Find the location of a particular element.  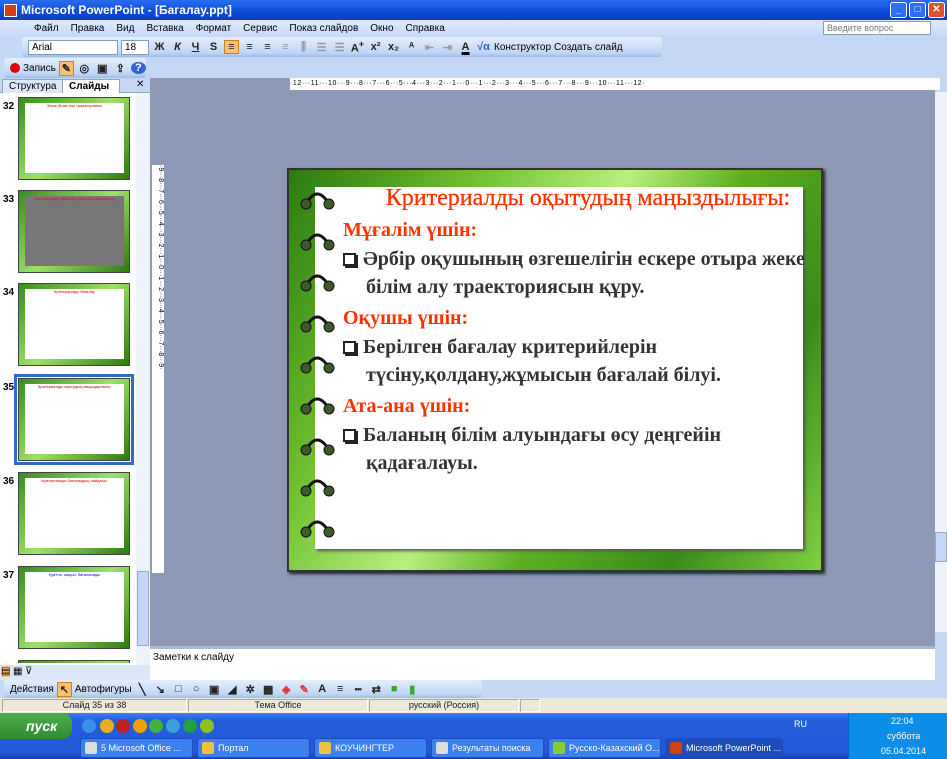

taskbar-item-folder: КОУЧИНГТЕР is located at coordinates (370, 748).